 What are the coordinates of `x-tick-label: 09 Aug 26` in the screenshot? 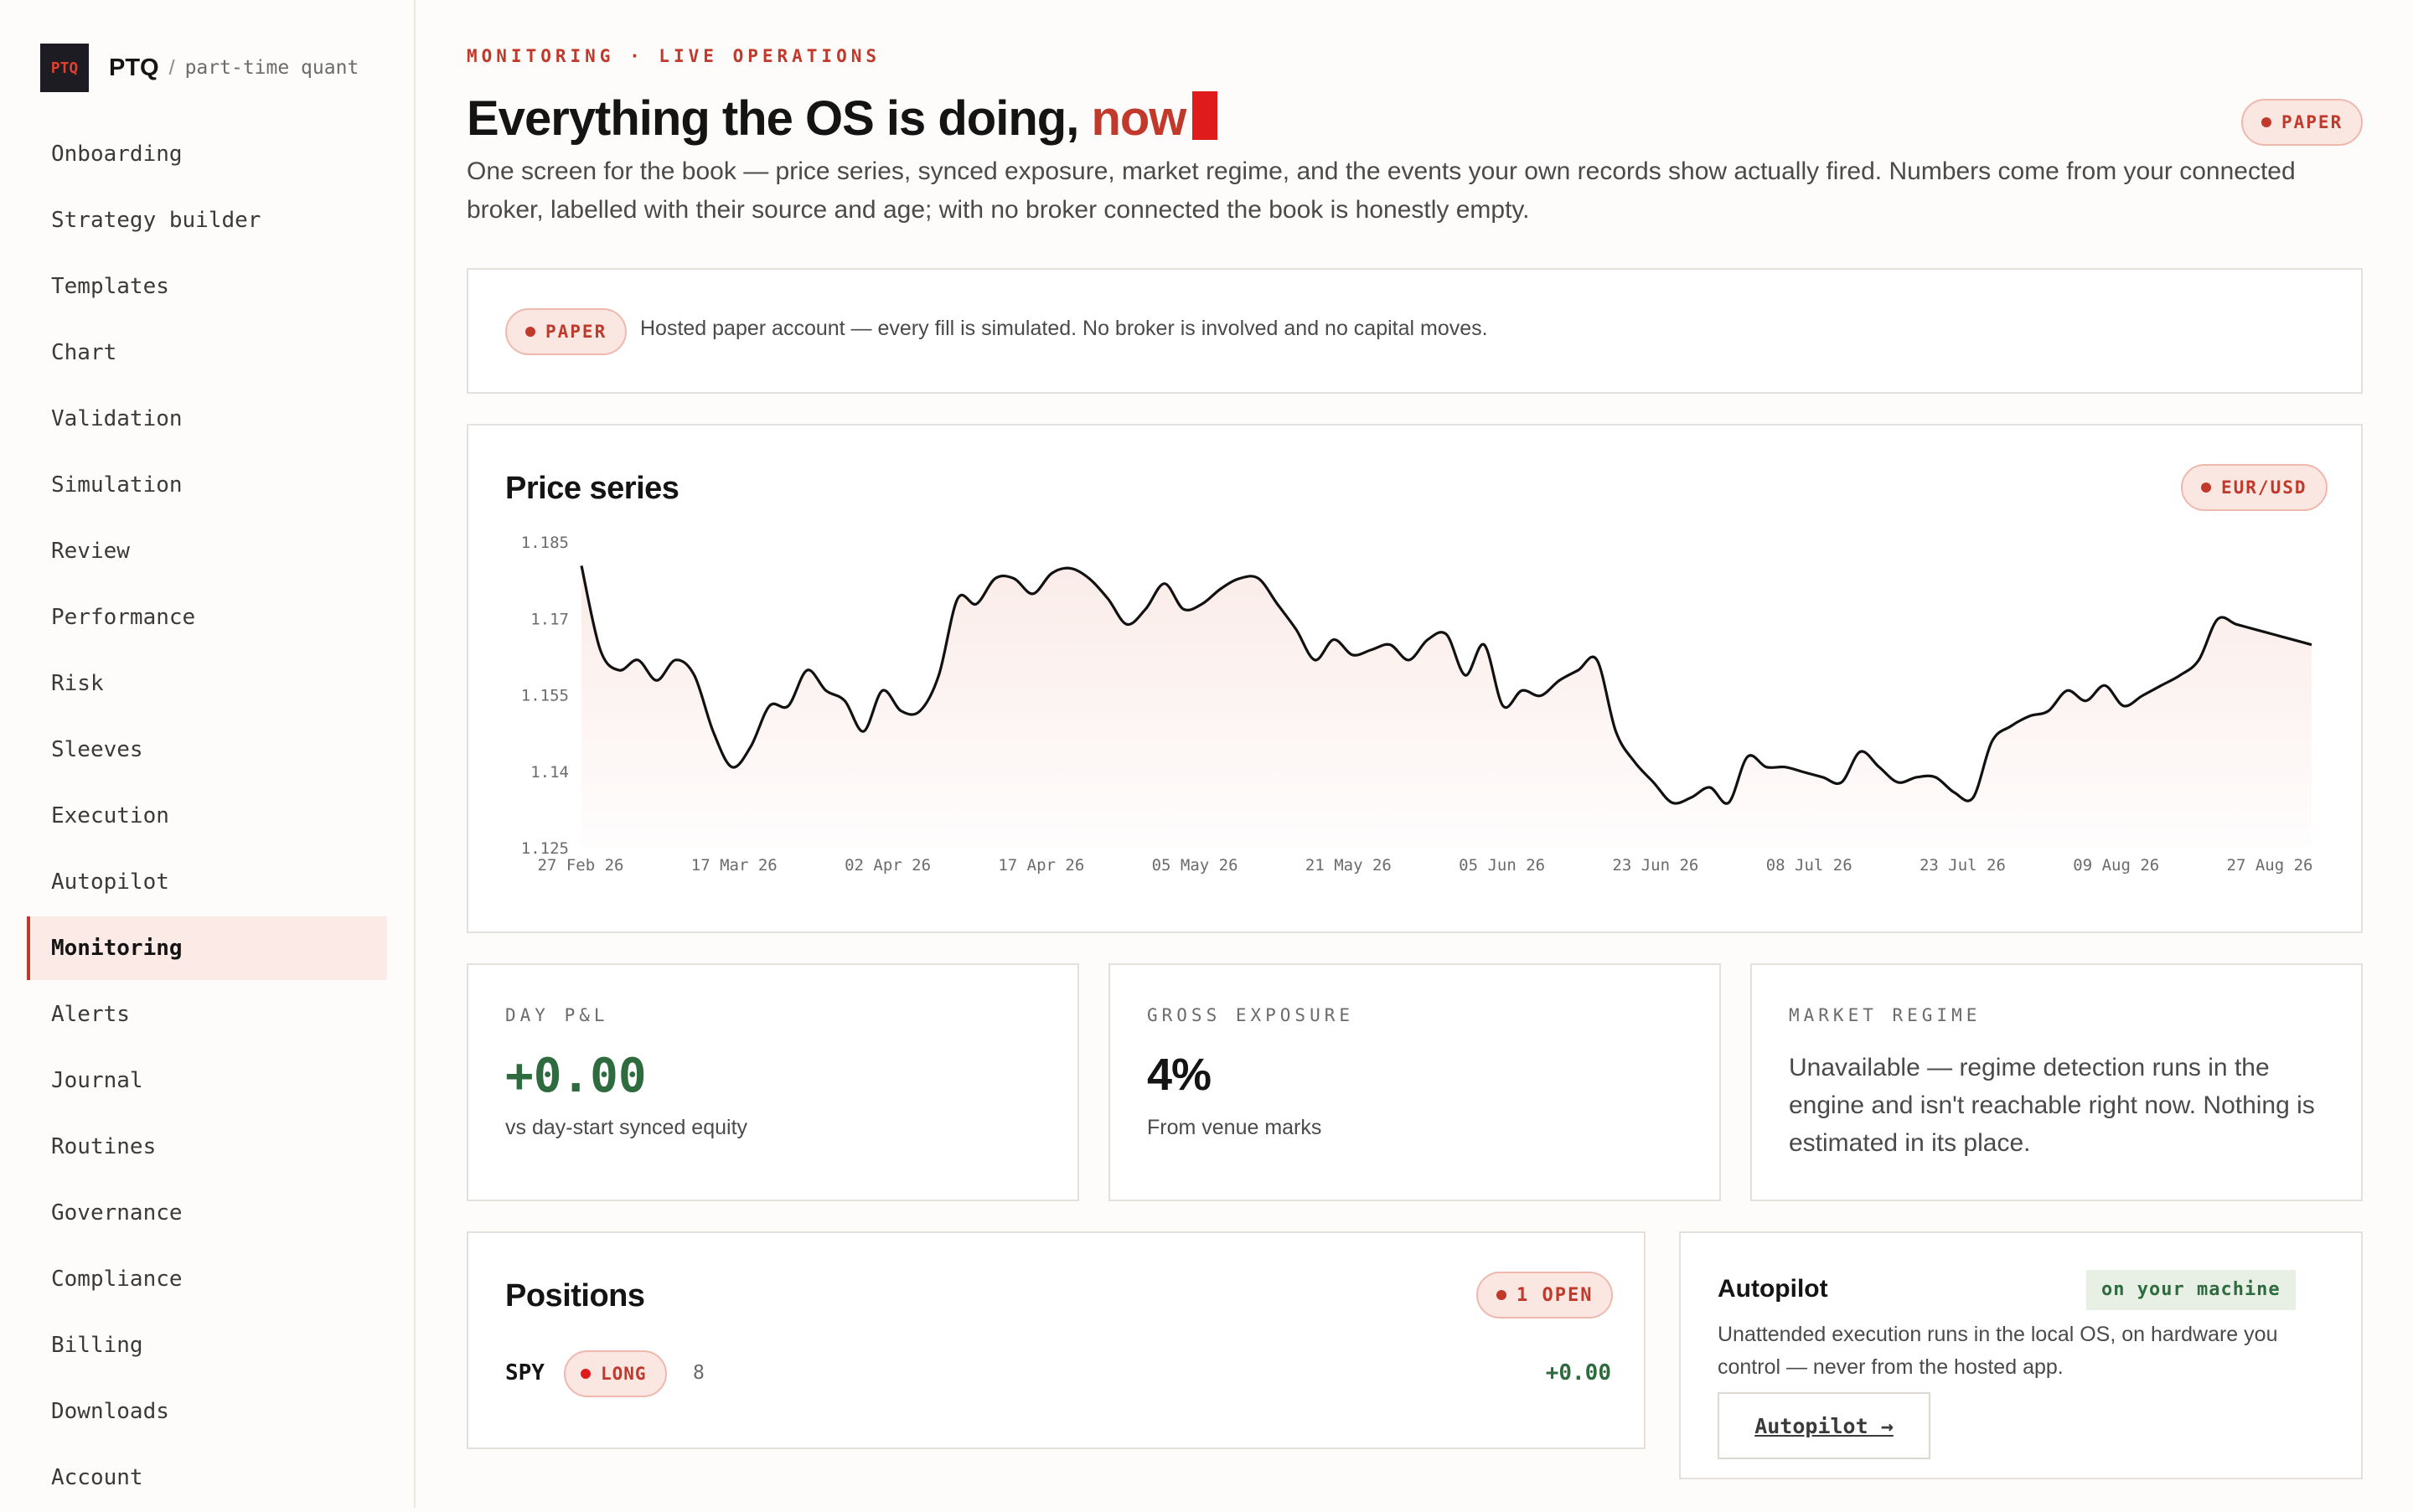 It's located at (2116, 865).